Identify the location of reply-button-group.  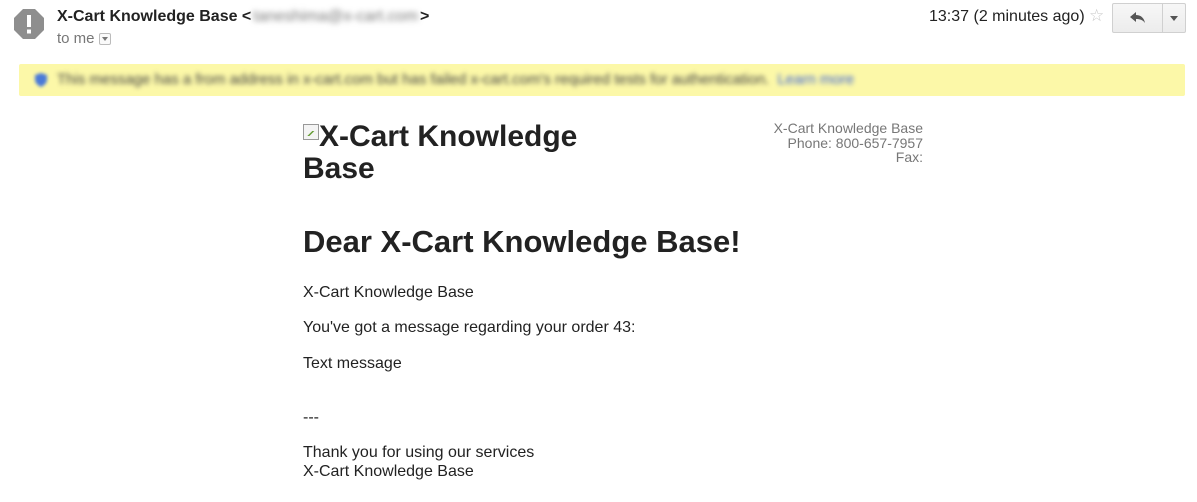
(1149, 18).